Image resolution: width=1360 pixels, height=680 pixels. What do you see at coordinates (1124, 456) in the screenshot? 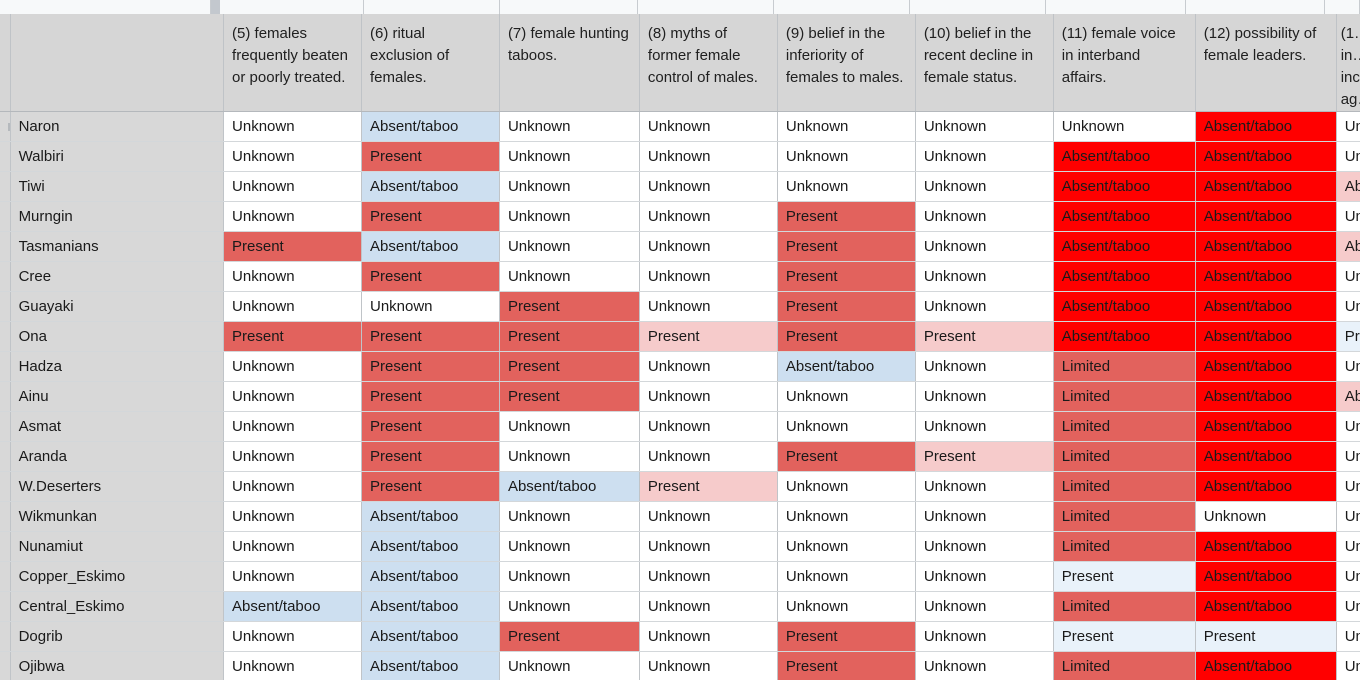
I see `cell-c11-aranda: Limited` at bounding box center [1124, 456].